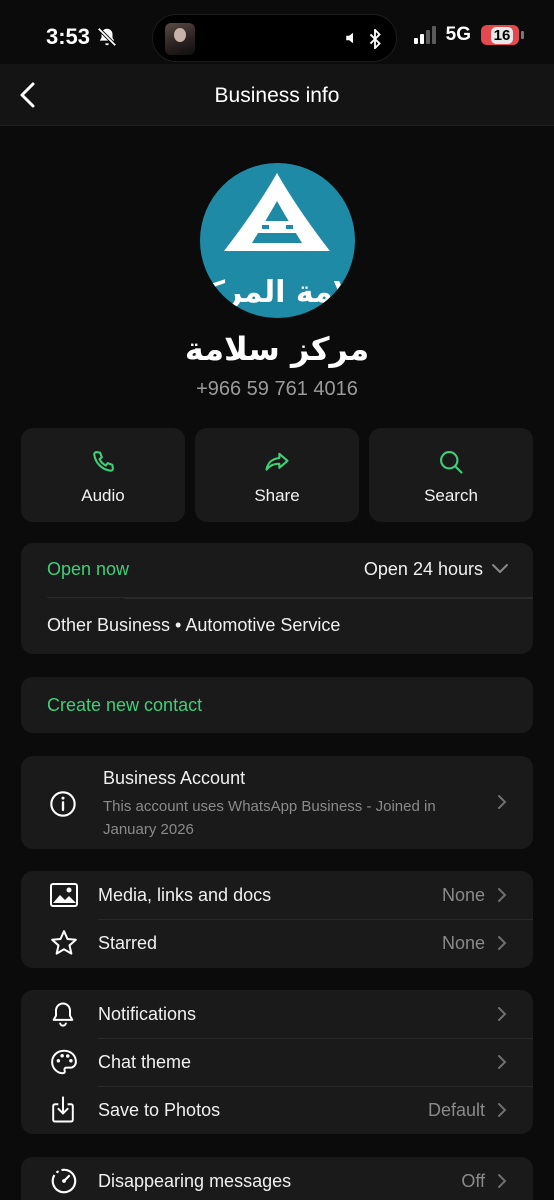 The height and width of the screenshot is (1200, 554). What do you see at coordinates (277, 705) in the screenshot?
I see `create-contact-button: Create new contact` at bounding box center [277, 705].